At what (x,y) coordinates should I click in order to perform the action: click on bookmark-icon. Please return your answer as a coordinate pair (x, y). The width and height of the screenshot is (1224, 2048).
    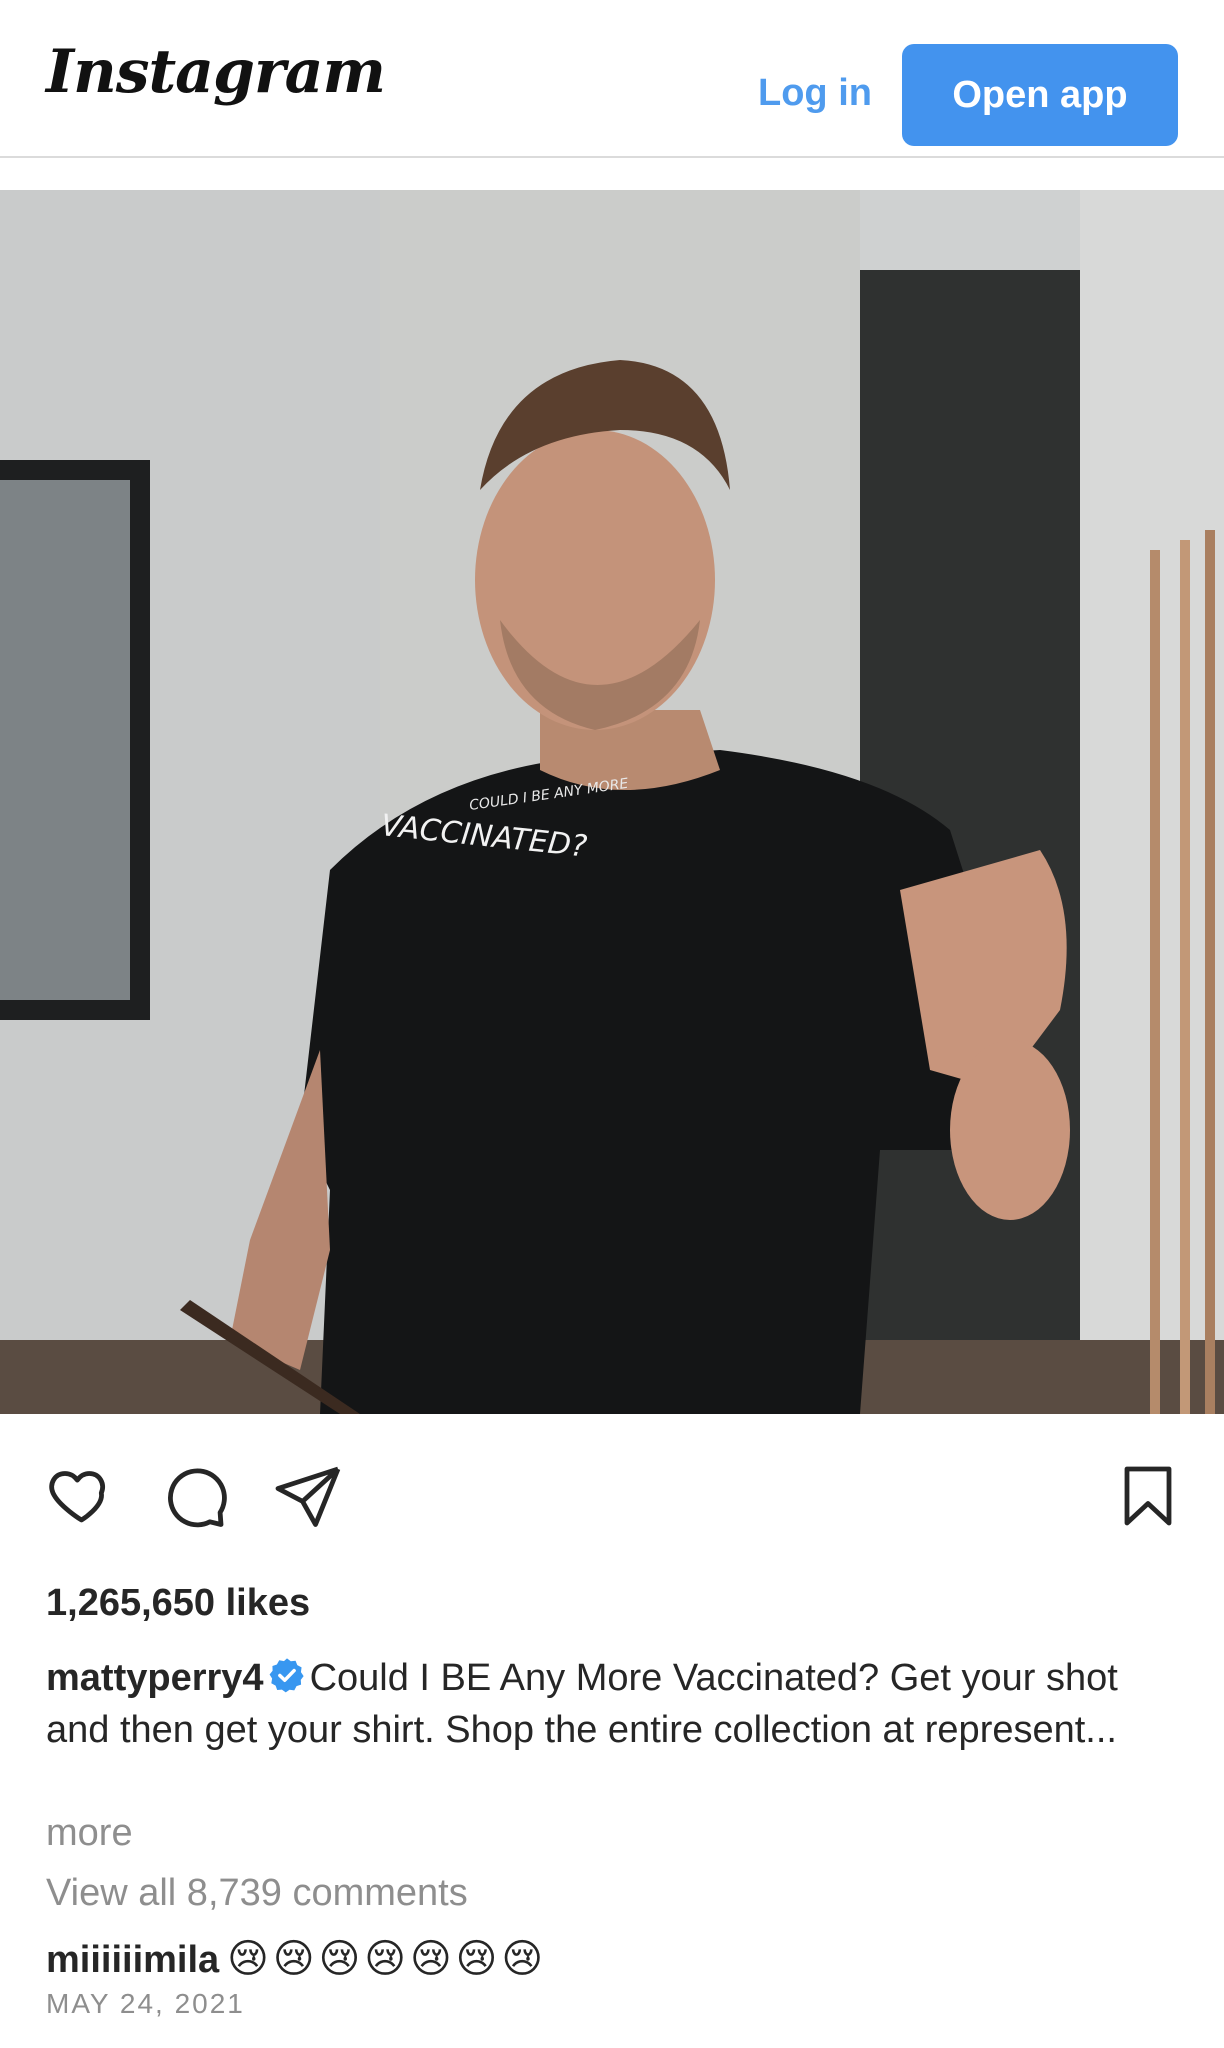
    Looking at the image, I should click on (1148, 1496).